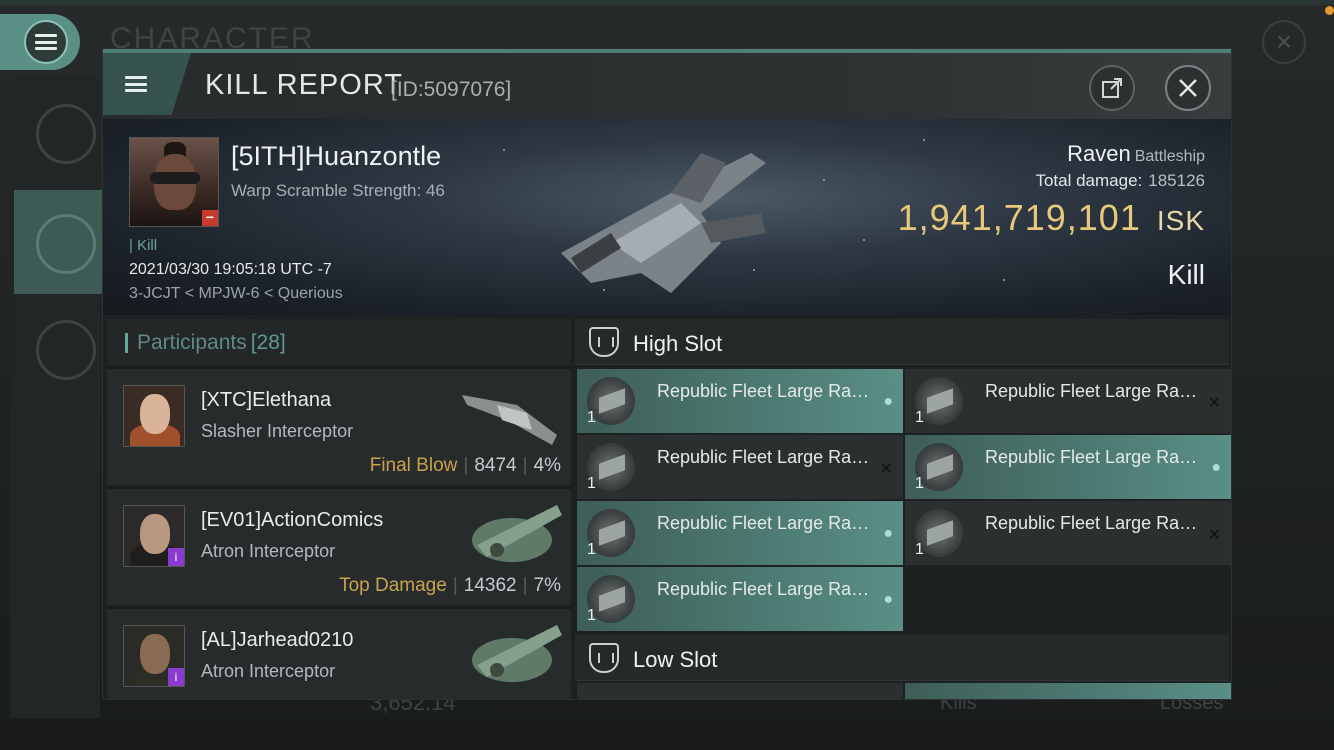 This screenshot has width=1334, height=750. What do you see at coordinates (1186, 274) in the screenshot?
I see `kill-result: Kill` at bounding box center [1186, 274].